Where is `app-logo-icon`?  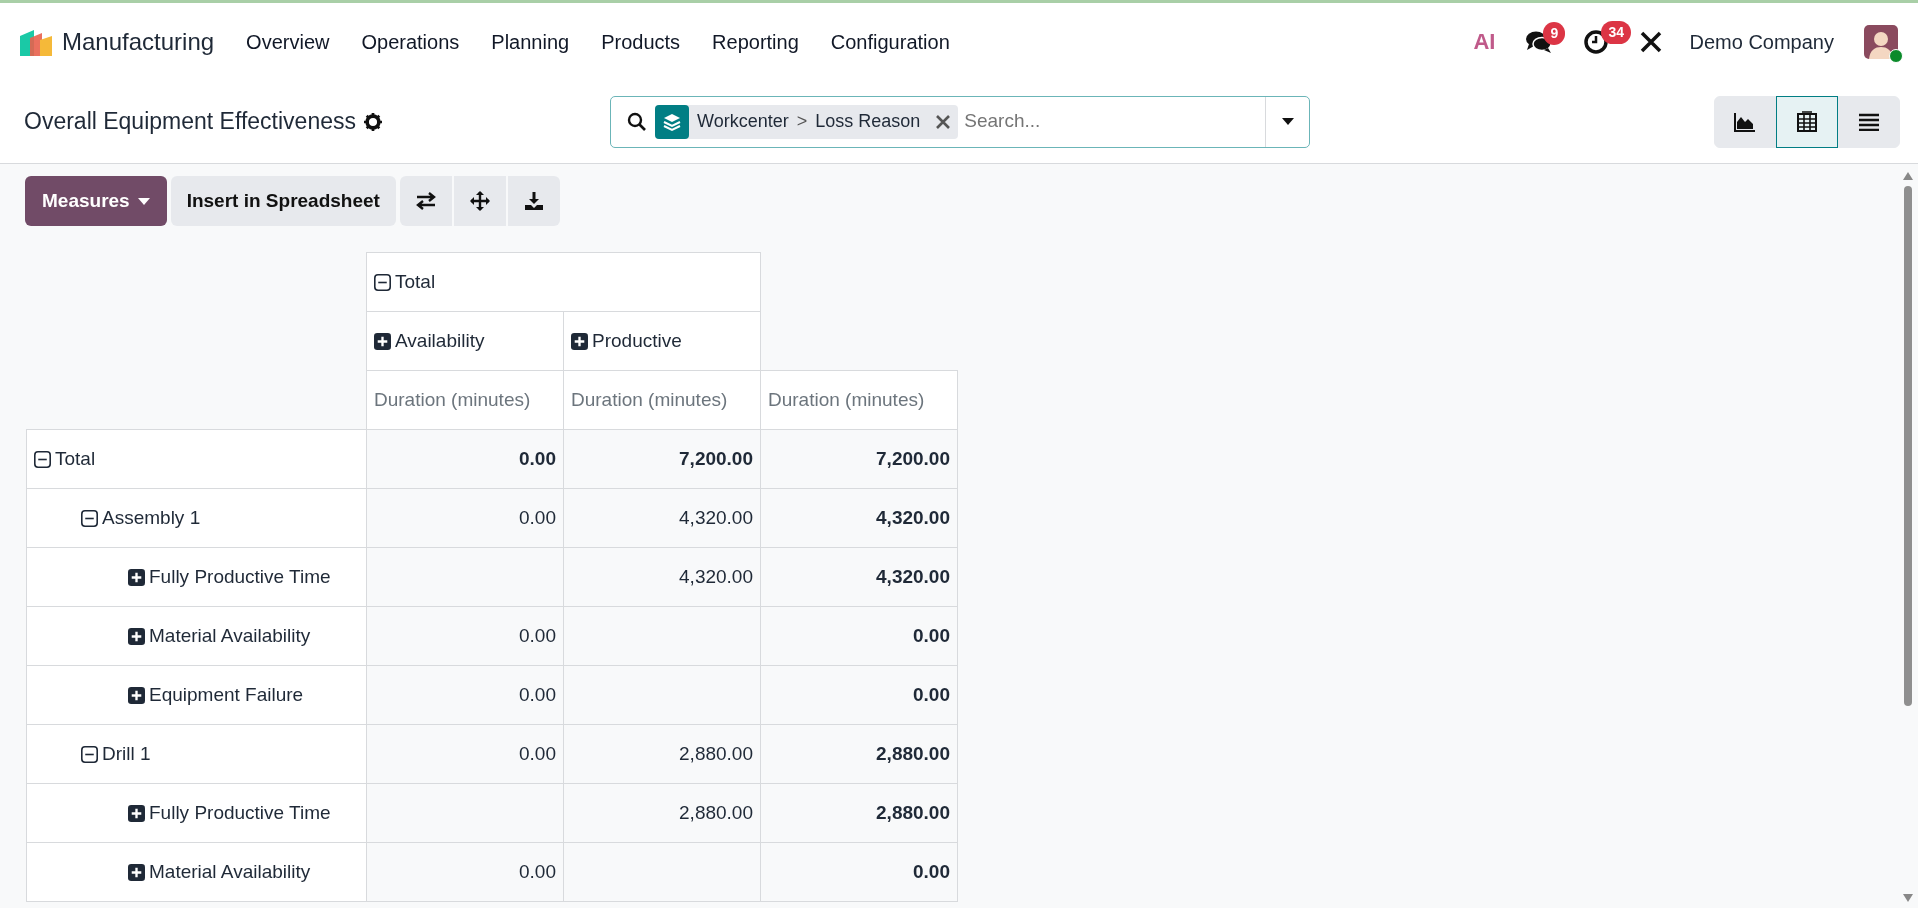
app-logo-icon is located at coordinates (37, 41).